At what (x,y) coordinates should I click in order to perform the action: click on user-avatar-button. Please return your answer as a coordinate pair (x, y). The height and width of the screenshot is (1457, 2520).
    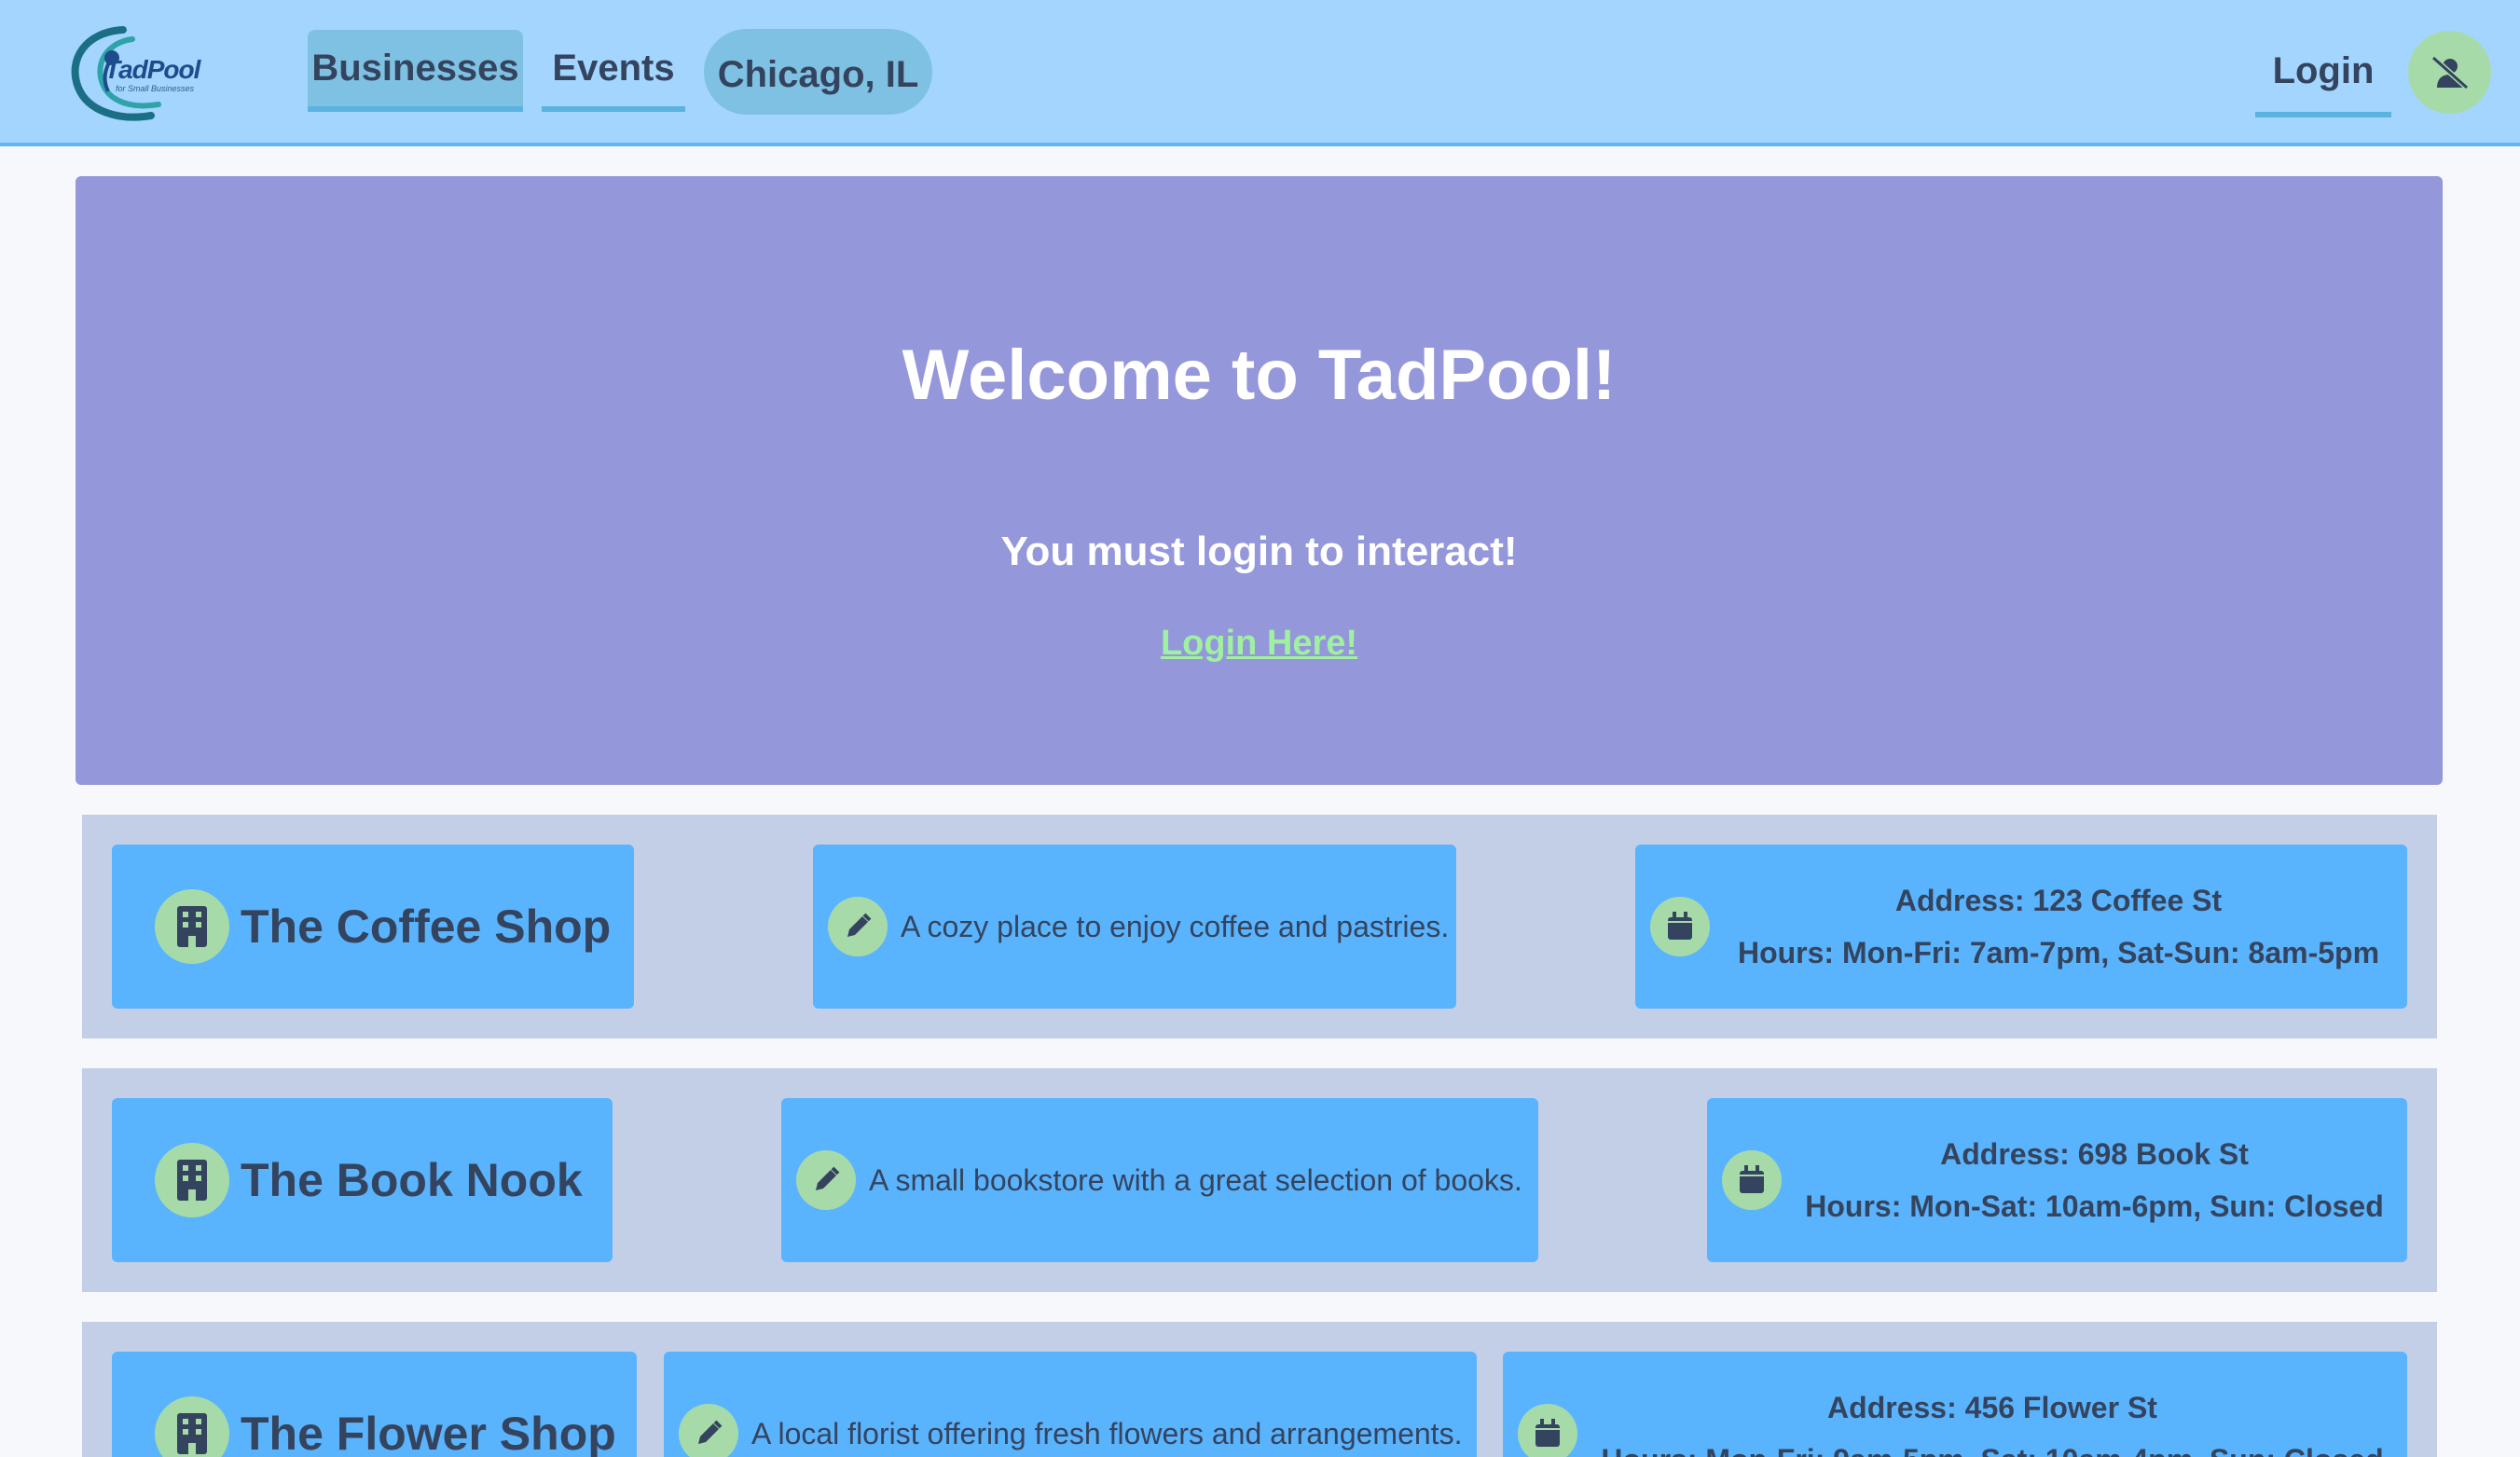
    Looking at the image, I should click on (2449, 72).